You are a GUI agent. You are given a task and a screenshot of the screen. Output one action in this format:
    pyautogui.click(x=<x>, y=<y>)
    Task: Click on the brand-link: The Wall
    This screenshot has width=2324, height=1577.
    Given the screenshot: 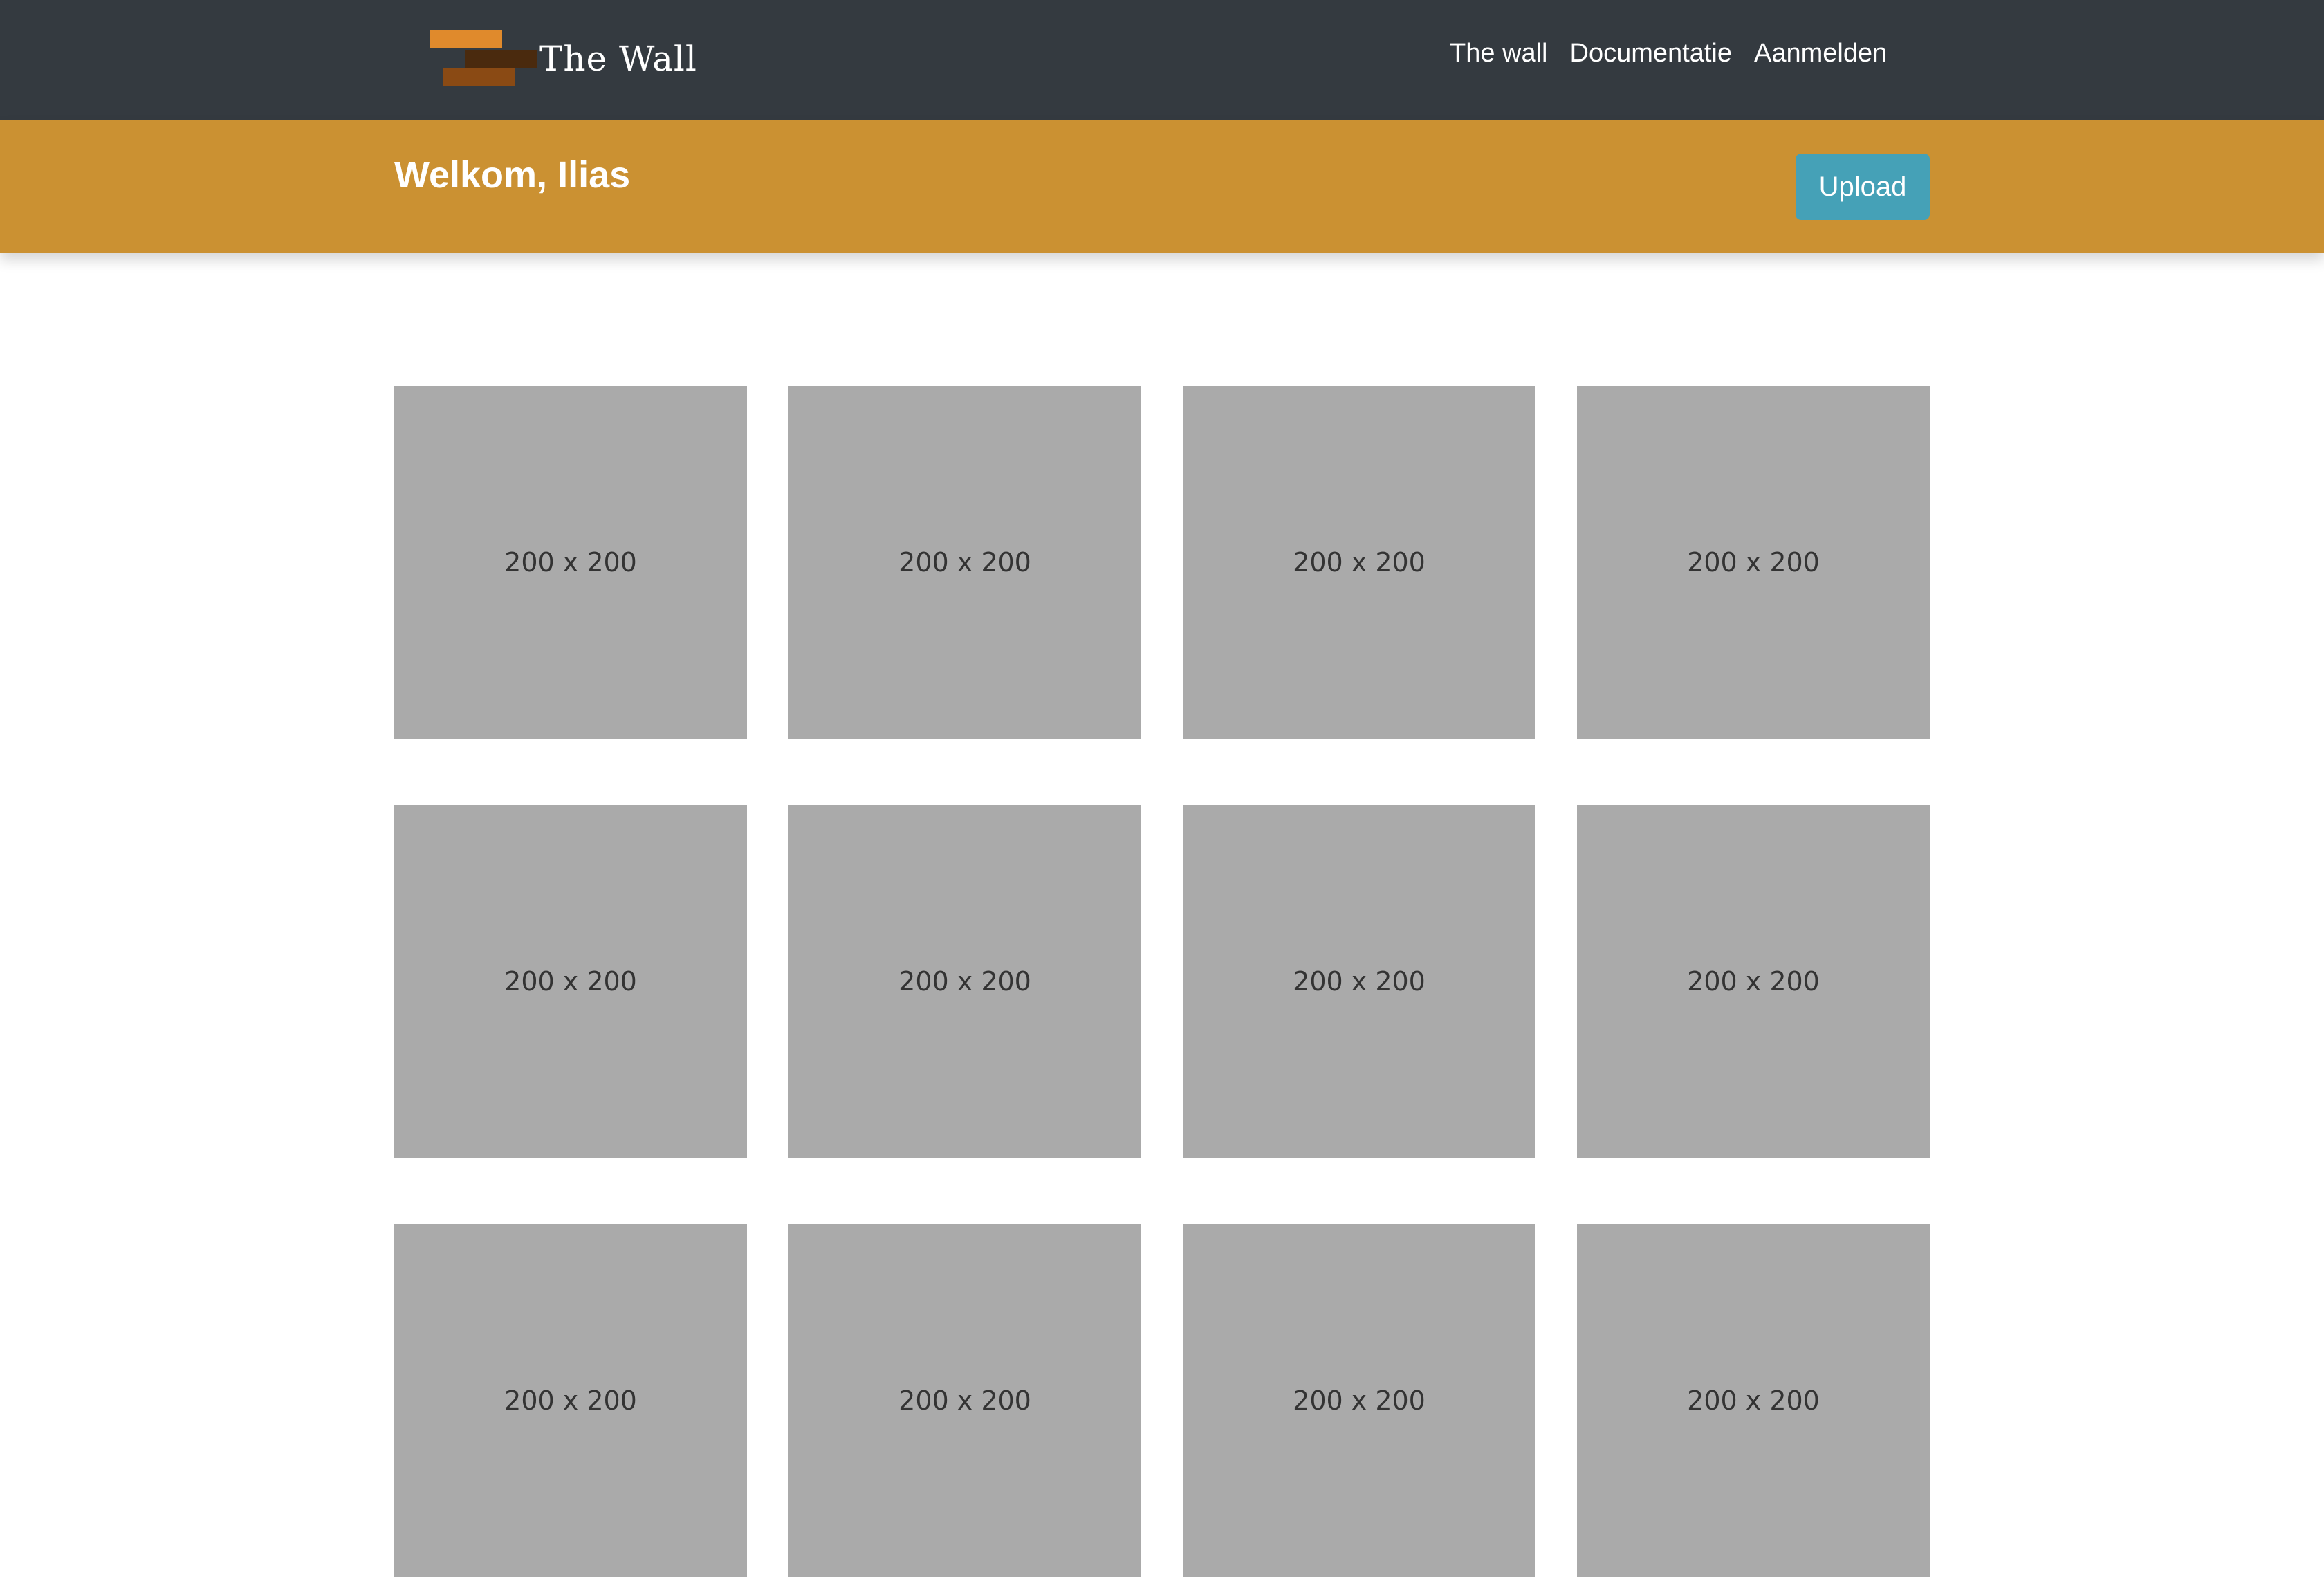 What is the action you would take?
    pyautogui.click(x=562, y=59)
    